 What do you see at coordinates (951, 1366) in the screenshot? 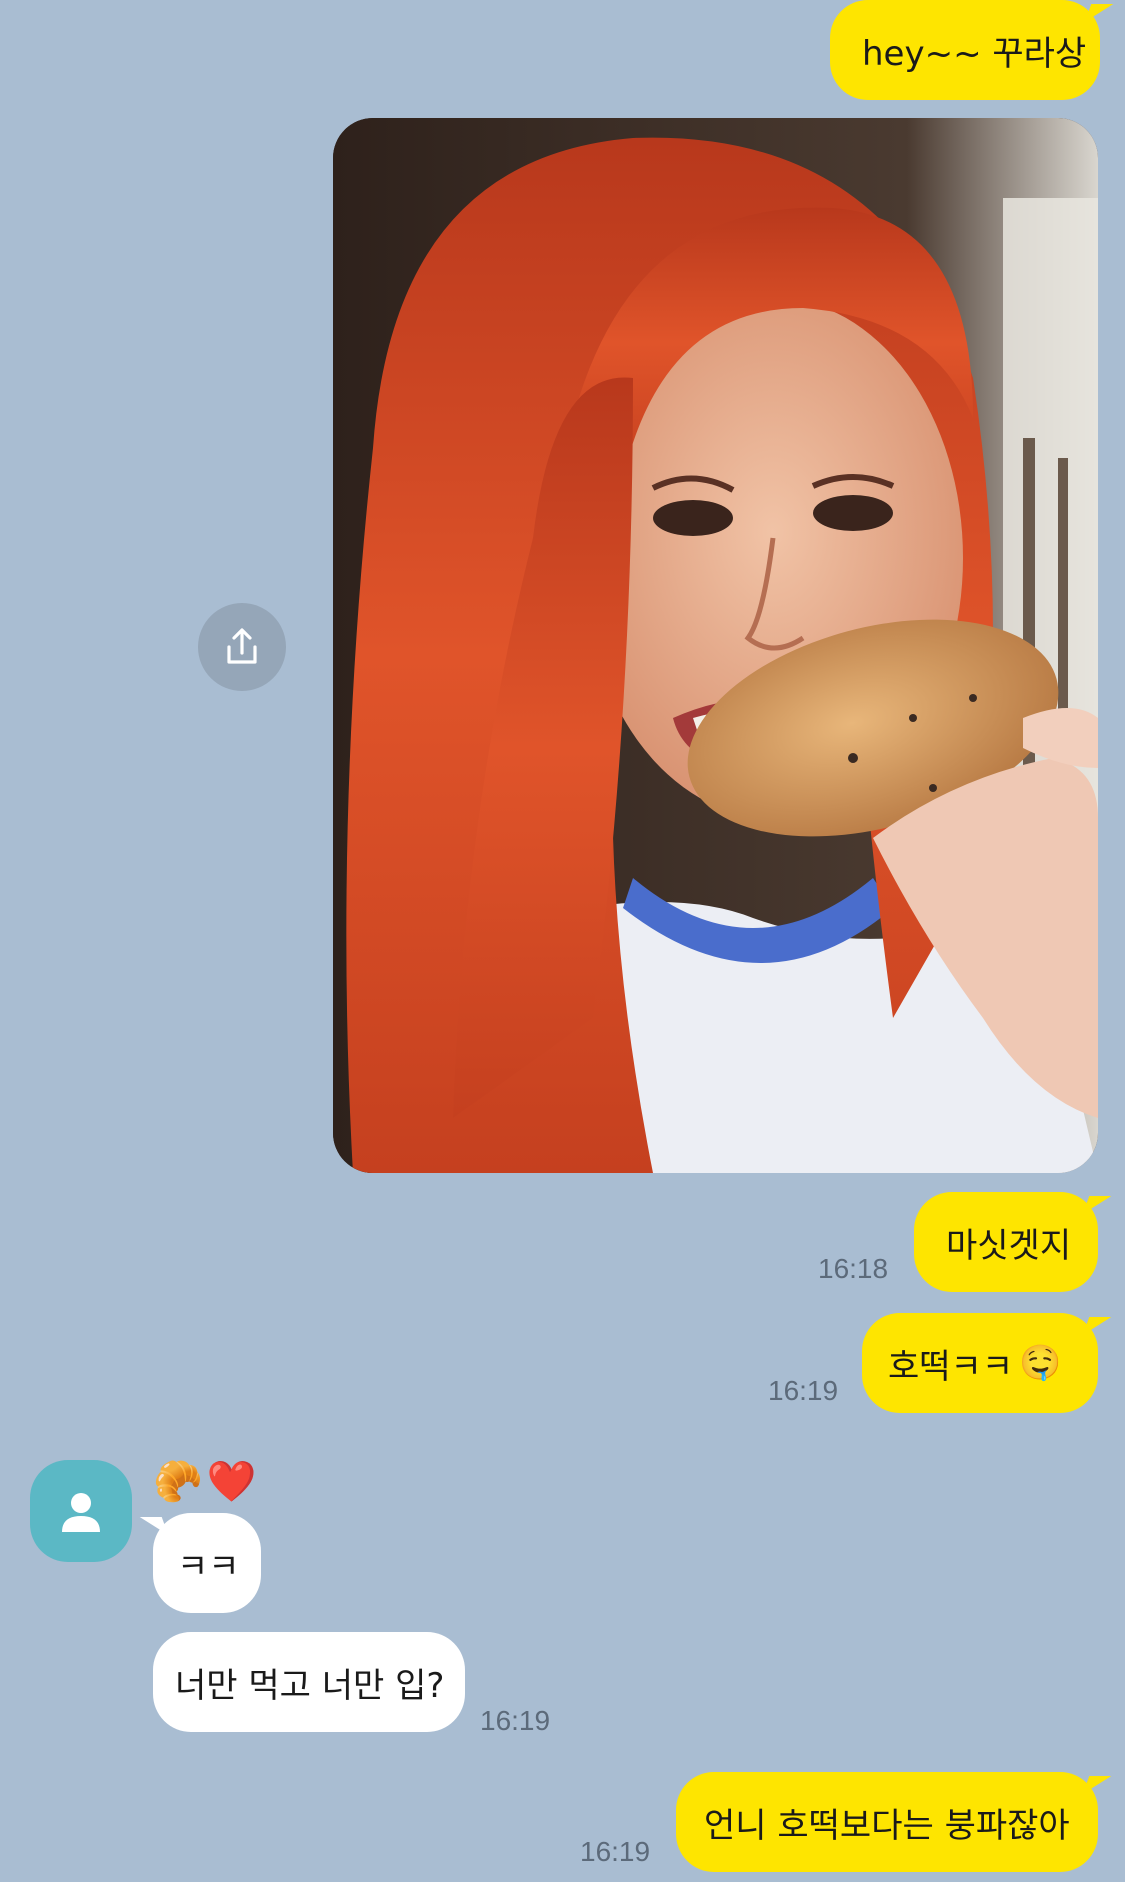
I see `message-text: 호떡ㅋㅋ` at bounding box center [951, 1366].